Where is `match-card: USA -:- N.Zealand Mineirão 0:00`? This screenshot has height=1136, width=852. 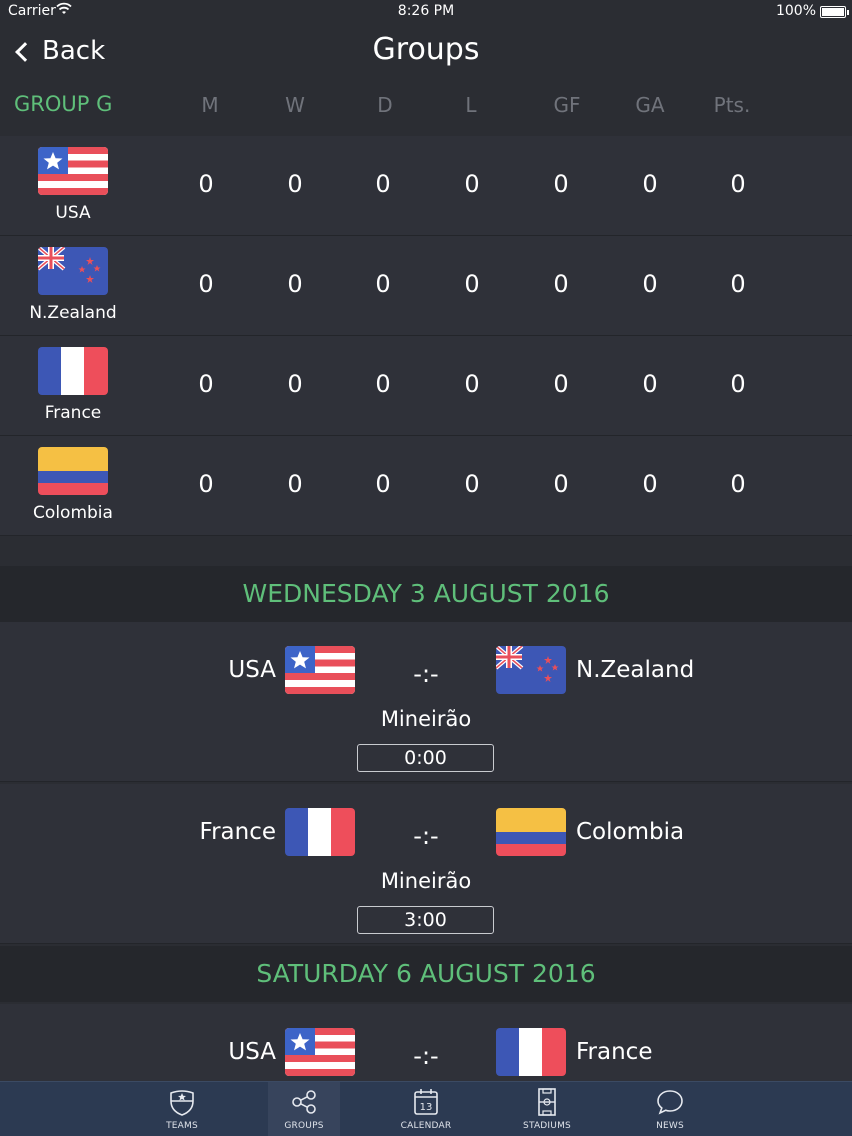 match-card: USA -:- N.Zealand Mineirão 0:00 is located at coordinates (426, 702).